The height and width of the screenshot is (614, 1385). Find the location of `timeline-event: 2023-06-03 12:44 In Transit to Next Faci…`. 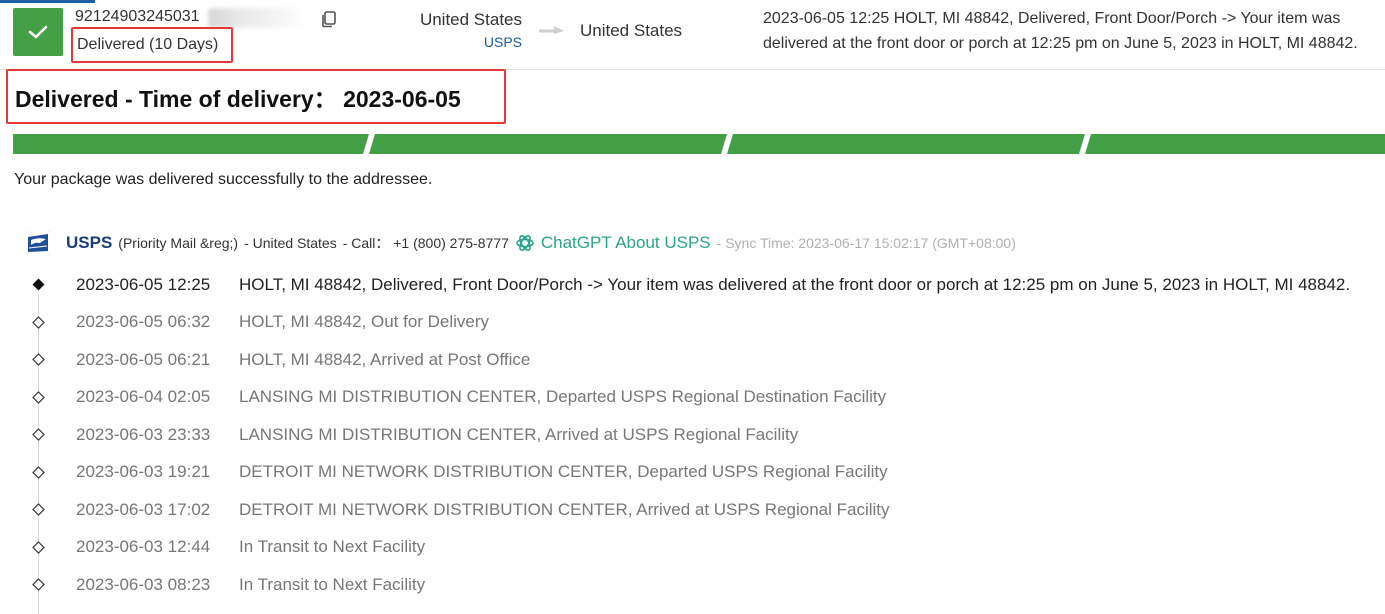

timeline-event: 2023-06-03 12:44 In Transit to Next Faci… is located at coordinates (692, 548).